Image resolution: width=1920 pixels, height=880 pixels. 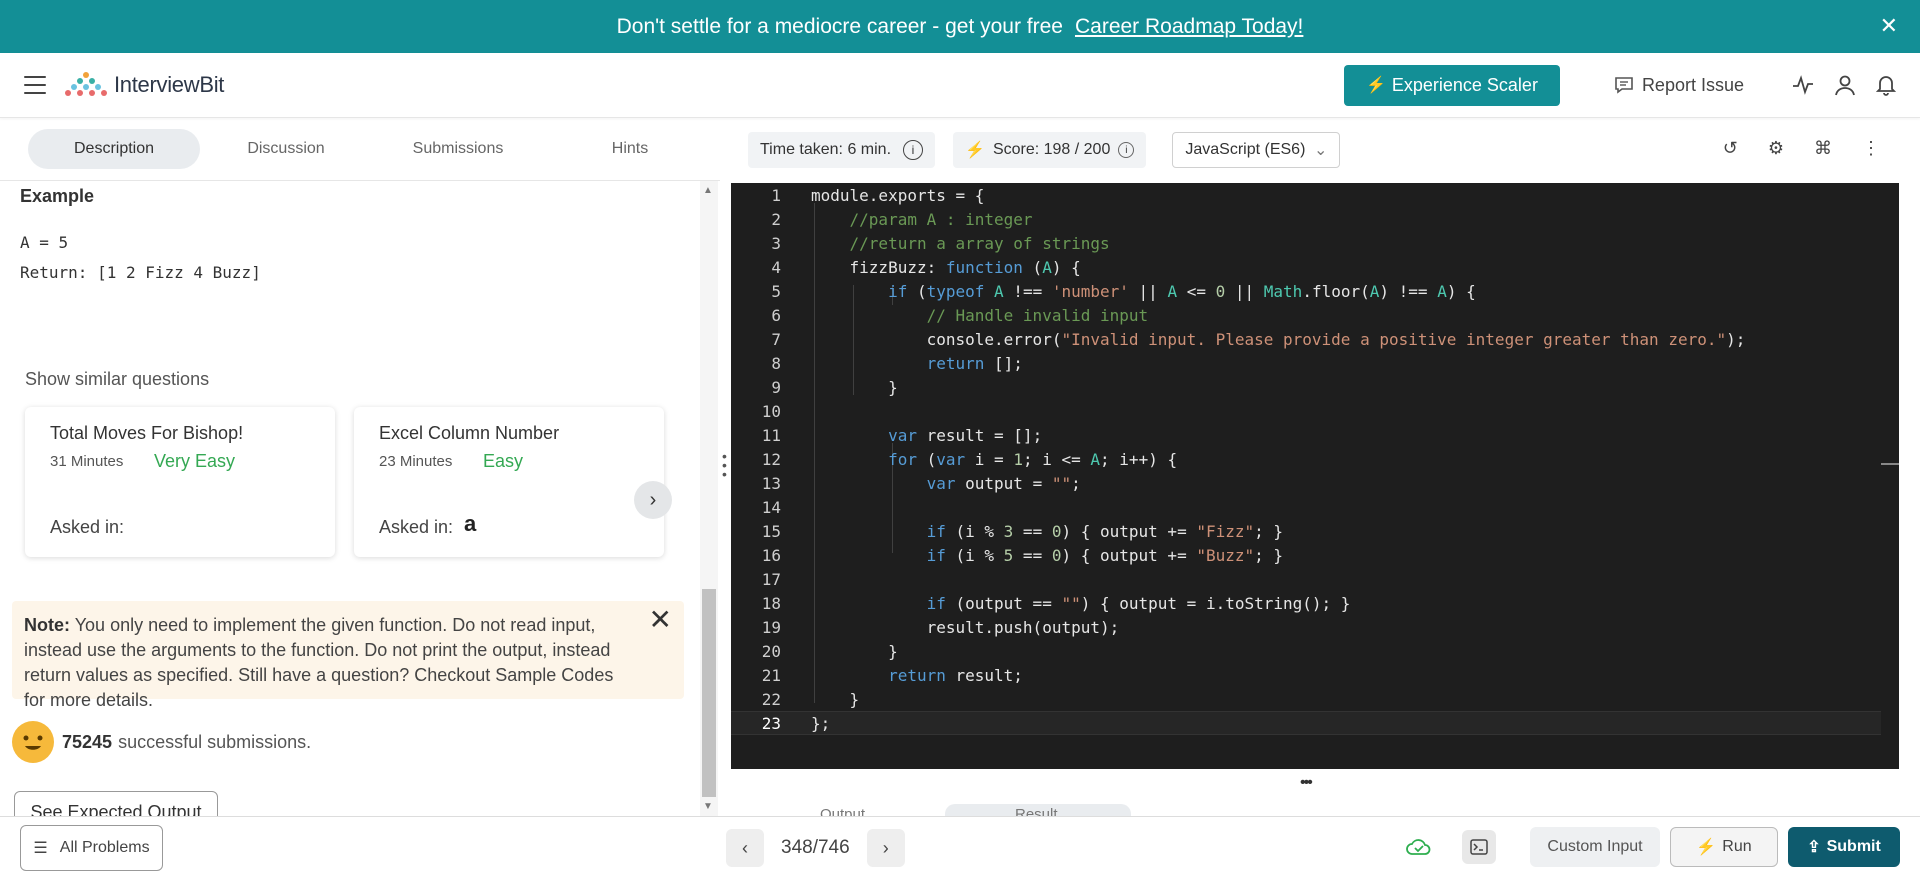 What do you see at coordinates (215, 741) in the screenshot?
I see `submission-label: successful submissions.` at bounding box center [215, 741].